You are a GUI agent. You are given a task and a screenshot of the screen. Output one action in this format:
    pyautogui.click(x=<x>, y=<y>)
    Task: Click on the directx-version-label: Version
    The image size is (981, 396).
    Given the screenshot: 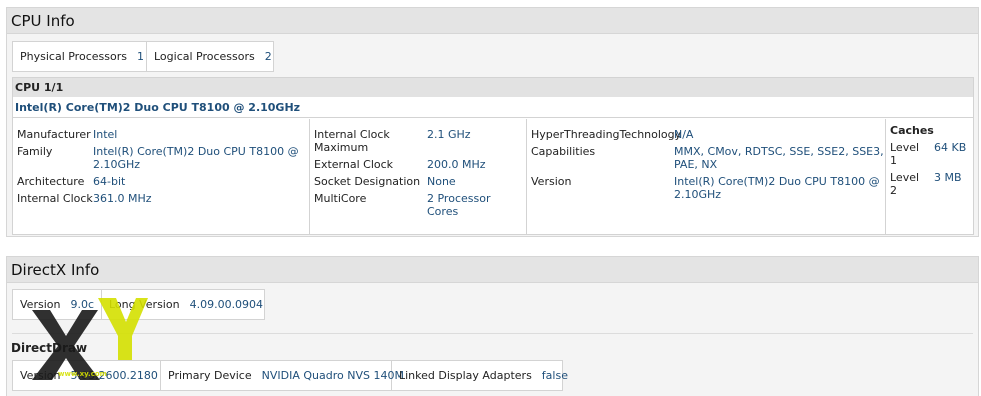 What is the action you would take?
    pyautogui.click(x=40, y=304)
    